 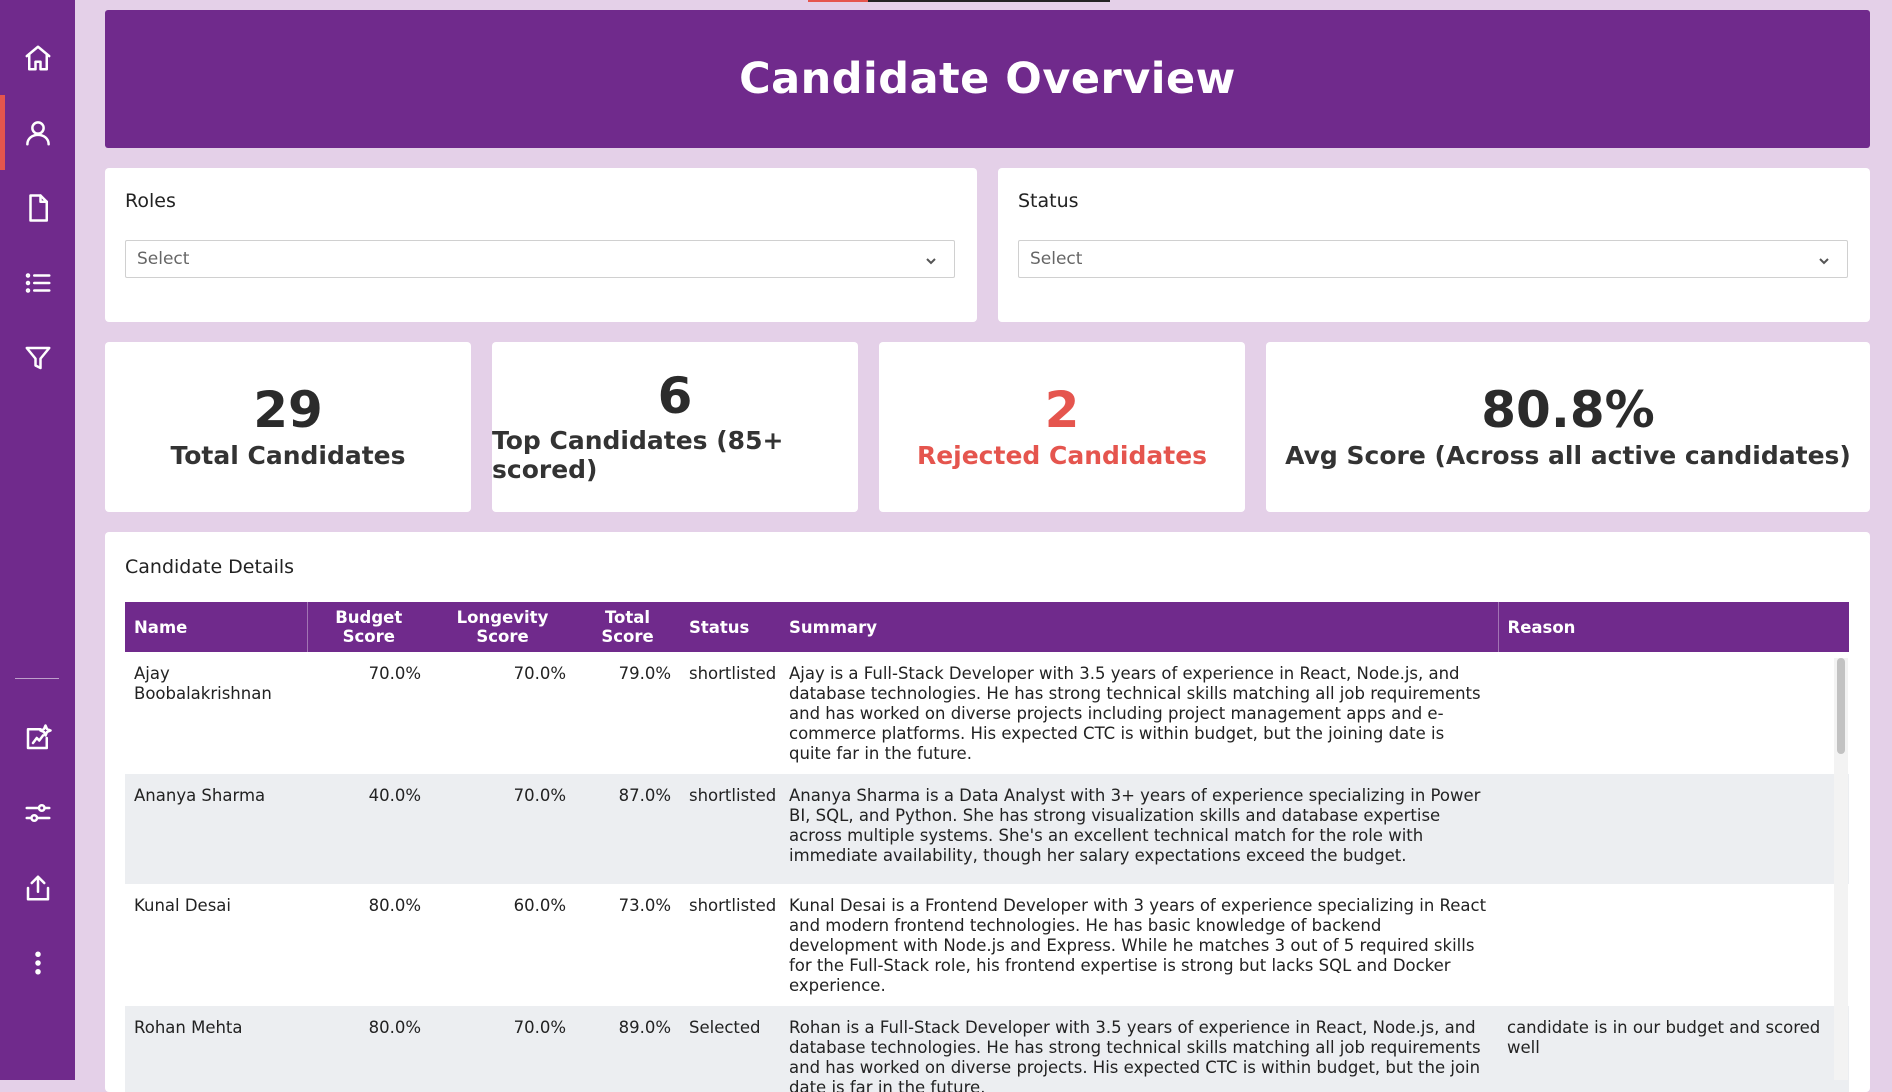 I want to click on cell-budget-score: 70.0%, so click(x=394, y=673).